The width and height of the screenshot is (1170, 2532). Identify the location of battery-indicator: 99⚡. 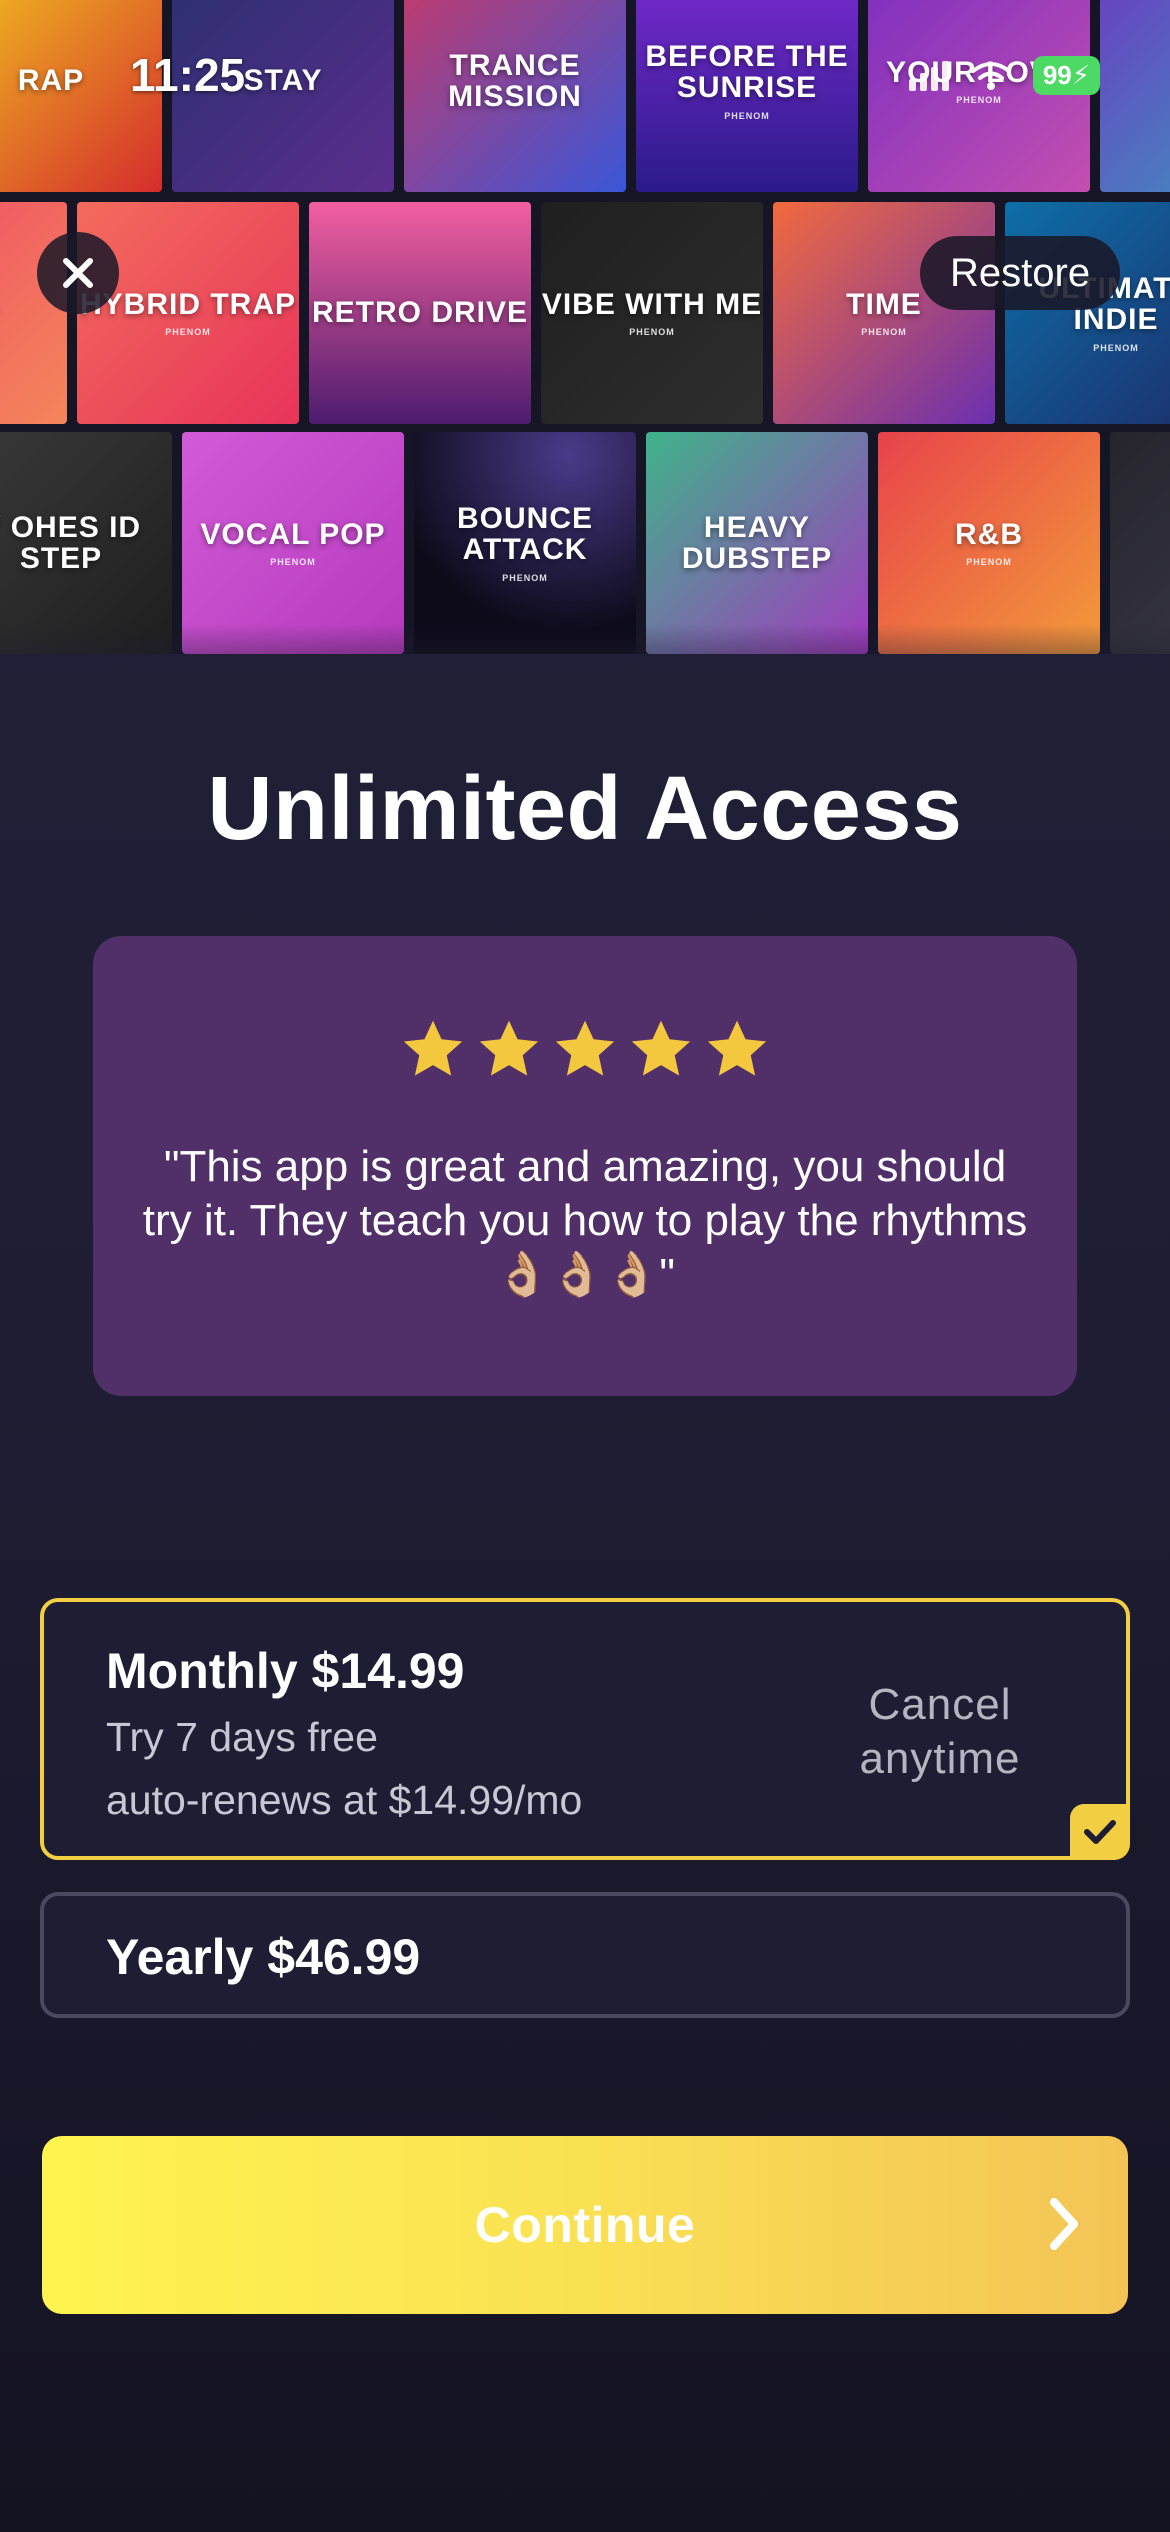
(1066, 75).